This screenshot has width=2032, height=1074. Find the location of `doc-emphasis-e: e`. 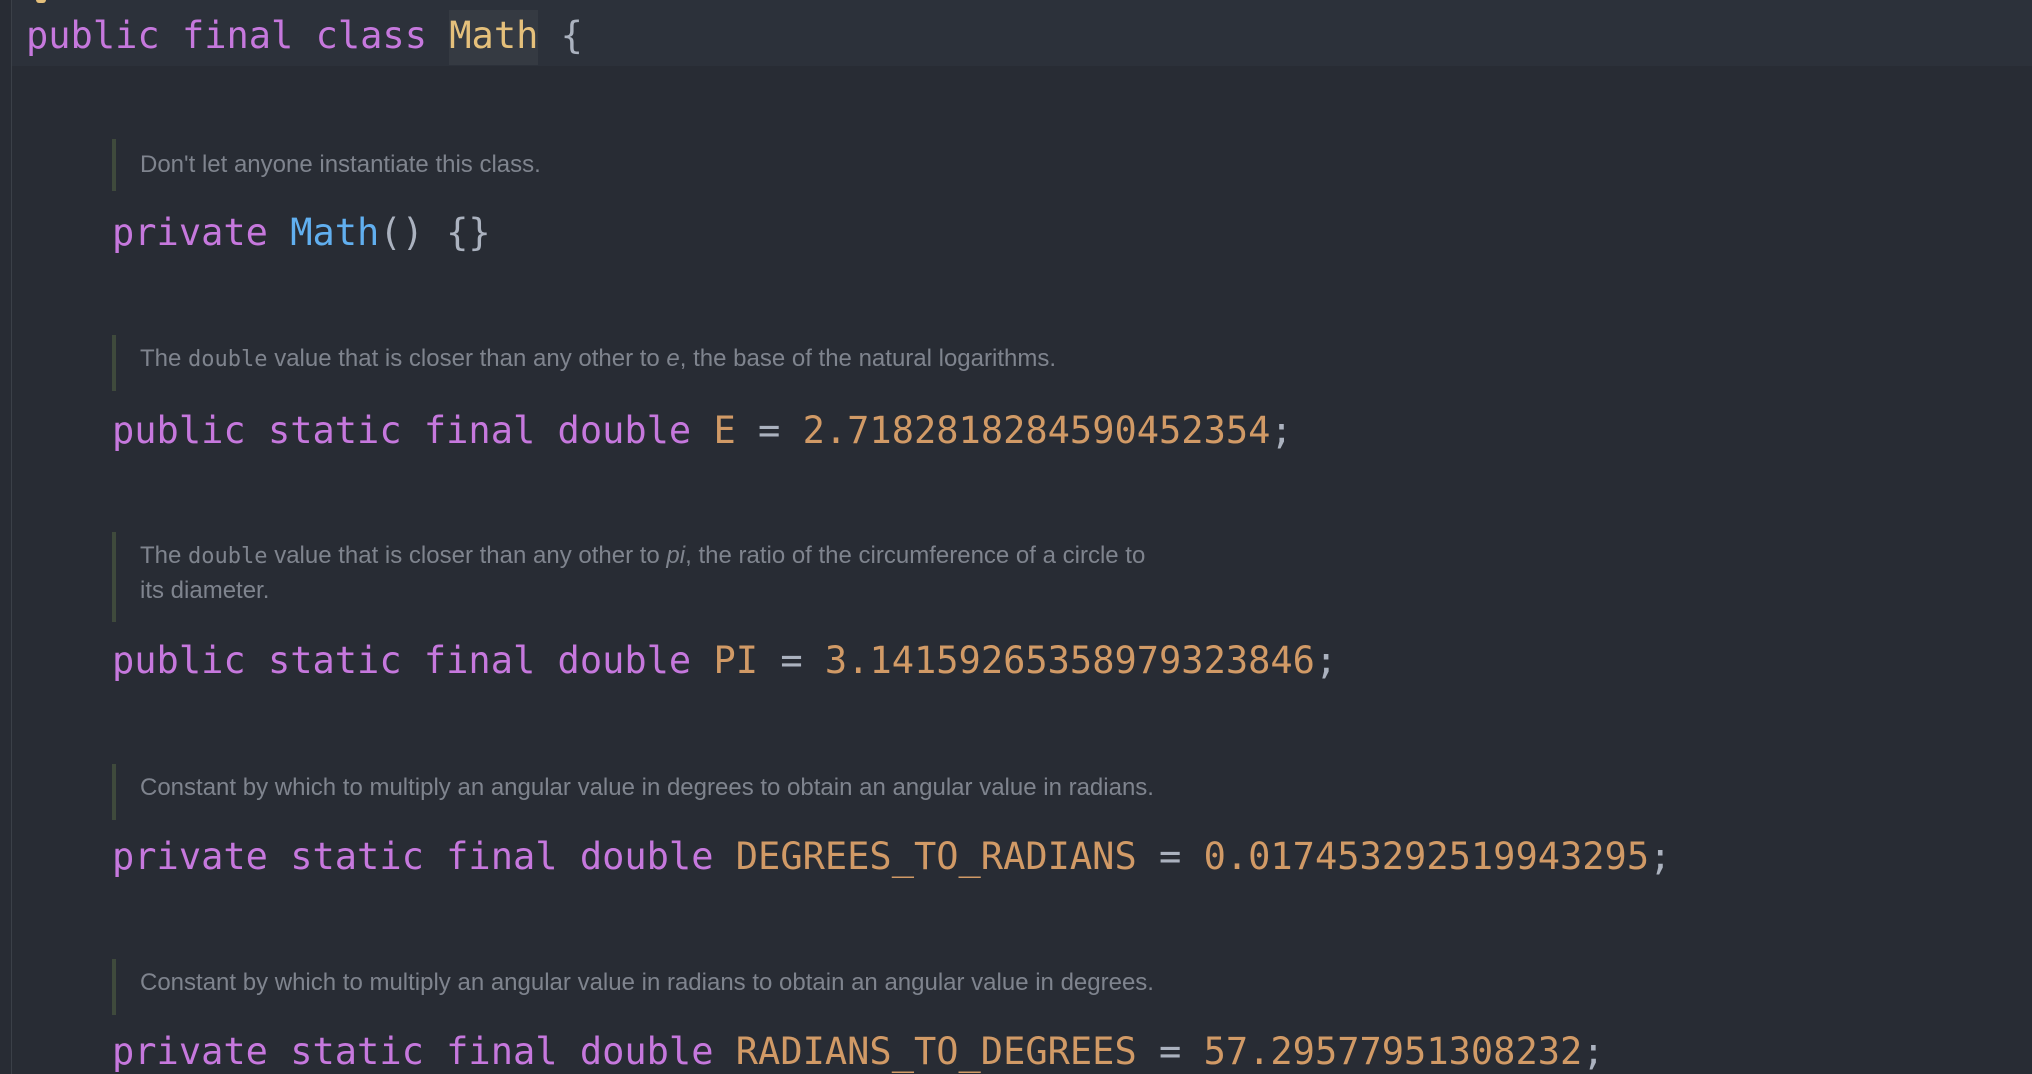

doc-emphasis-e: e is located at coordinates (673, 358).